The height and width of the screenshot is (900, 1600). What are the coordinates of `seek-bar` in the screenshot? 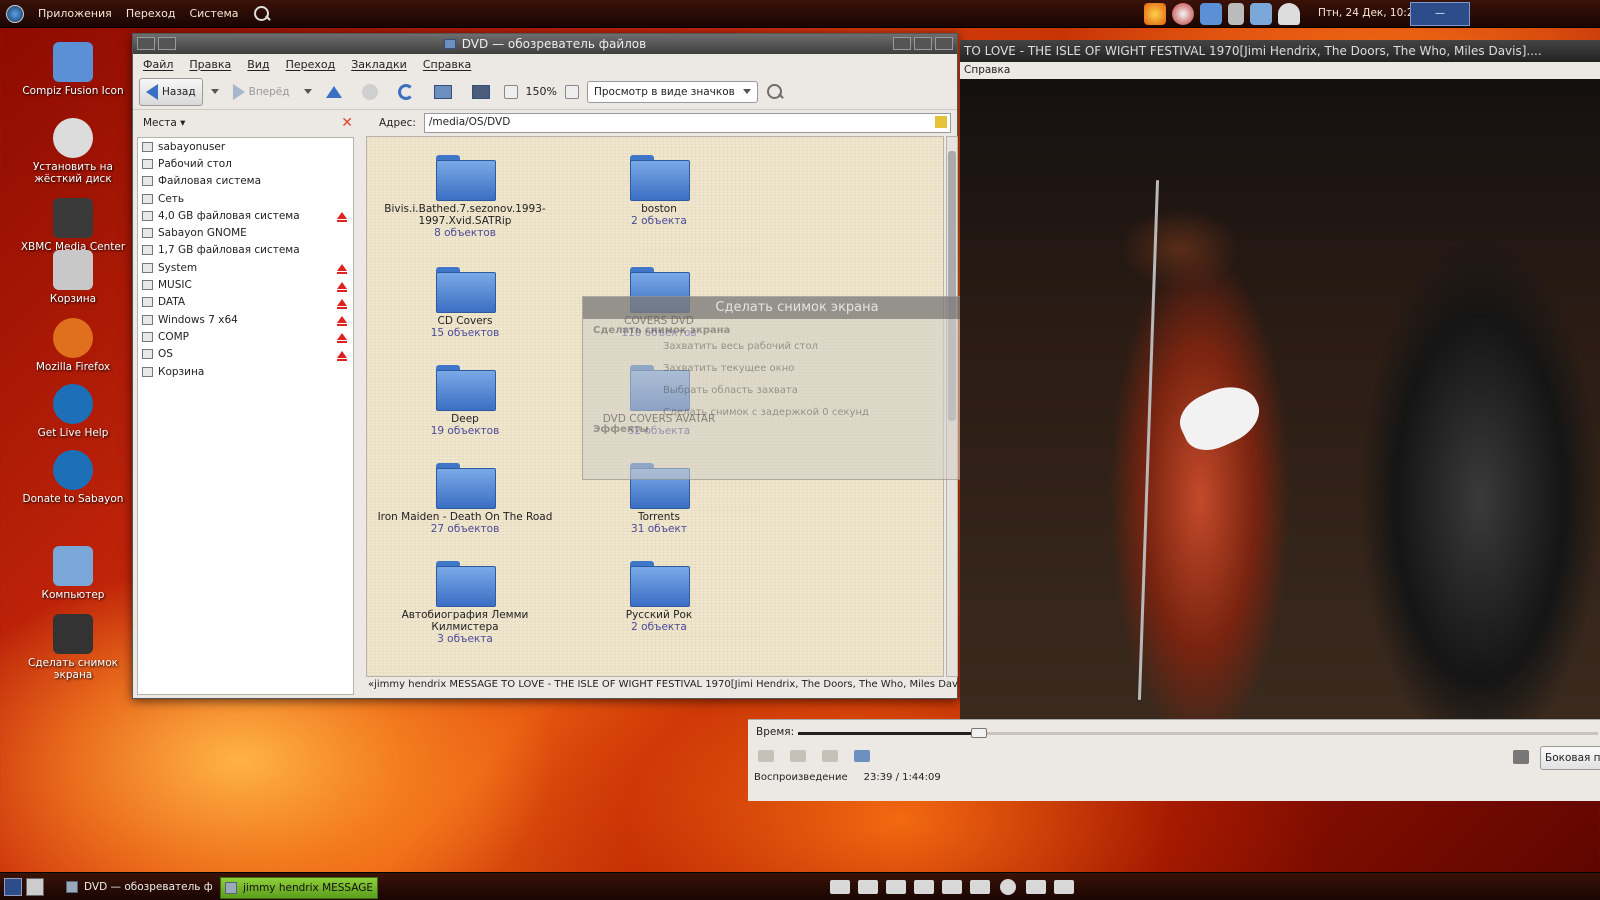 It's located at (1198, 733).